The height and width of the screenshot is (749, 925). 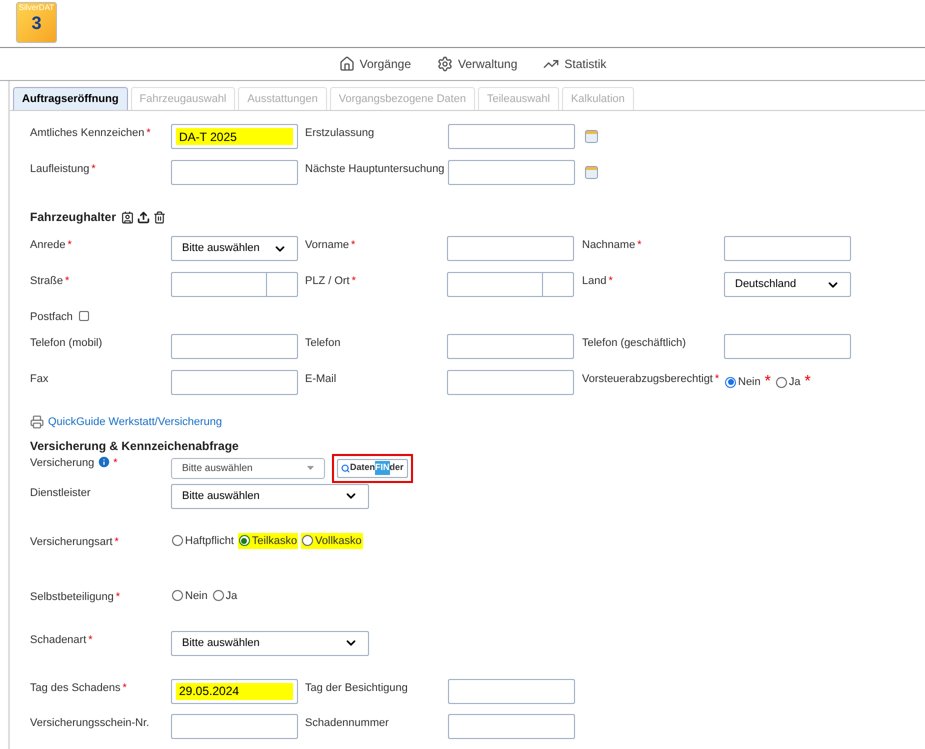 I want to click on quickguide-link: QuickGuide Werkstatt/Versicherung, so click(x=126, y=422).